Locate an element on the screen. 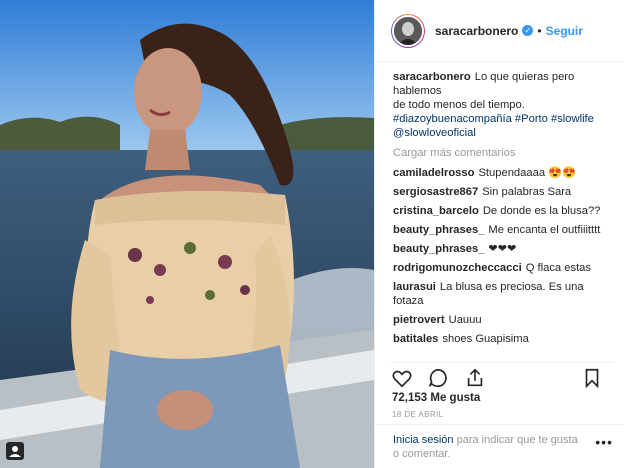 This screenshot has width=624, height=468. comment-user: rodrigomunozcheccacci is located at coordinates (457, 268).